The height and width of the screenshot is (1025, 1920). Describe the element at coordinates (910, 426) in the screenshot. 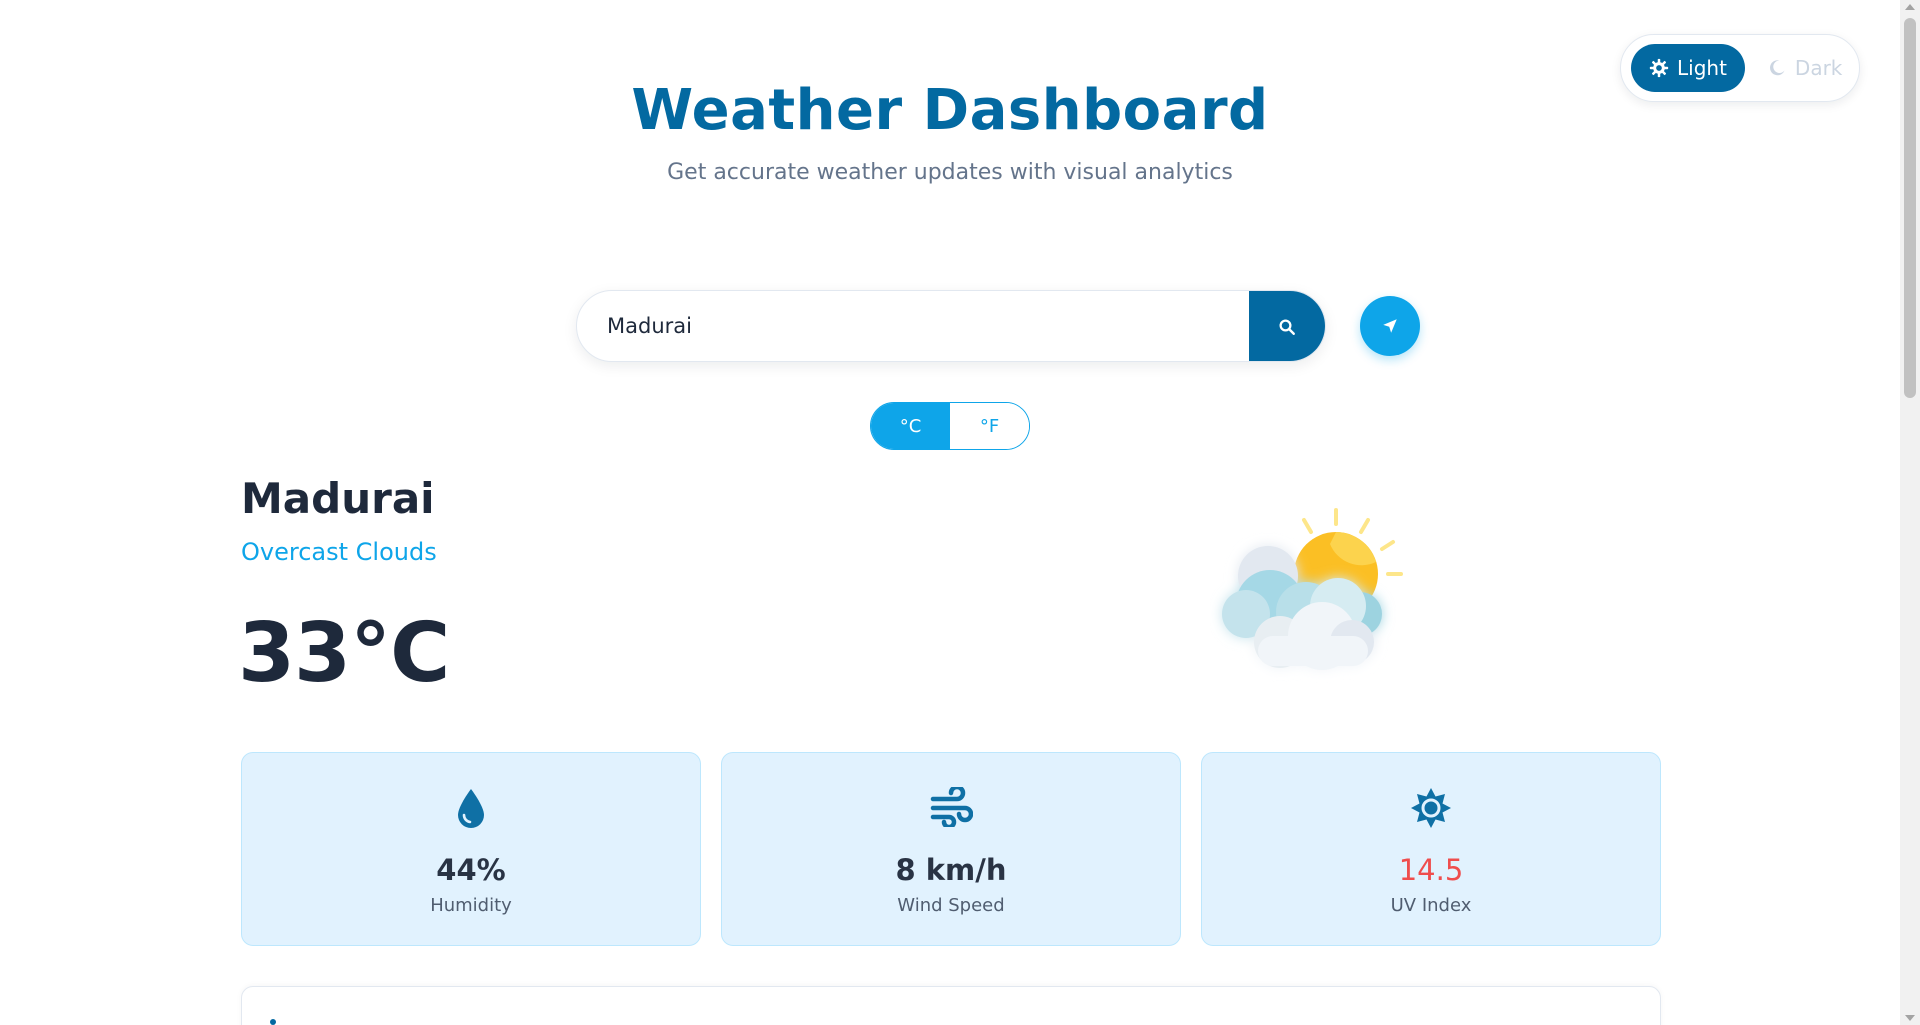

I see `celsius-button: °C` at that location.